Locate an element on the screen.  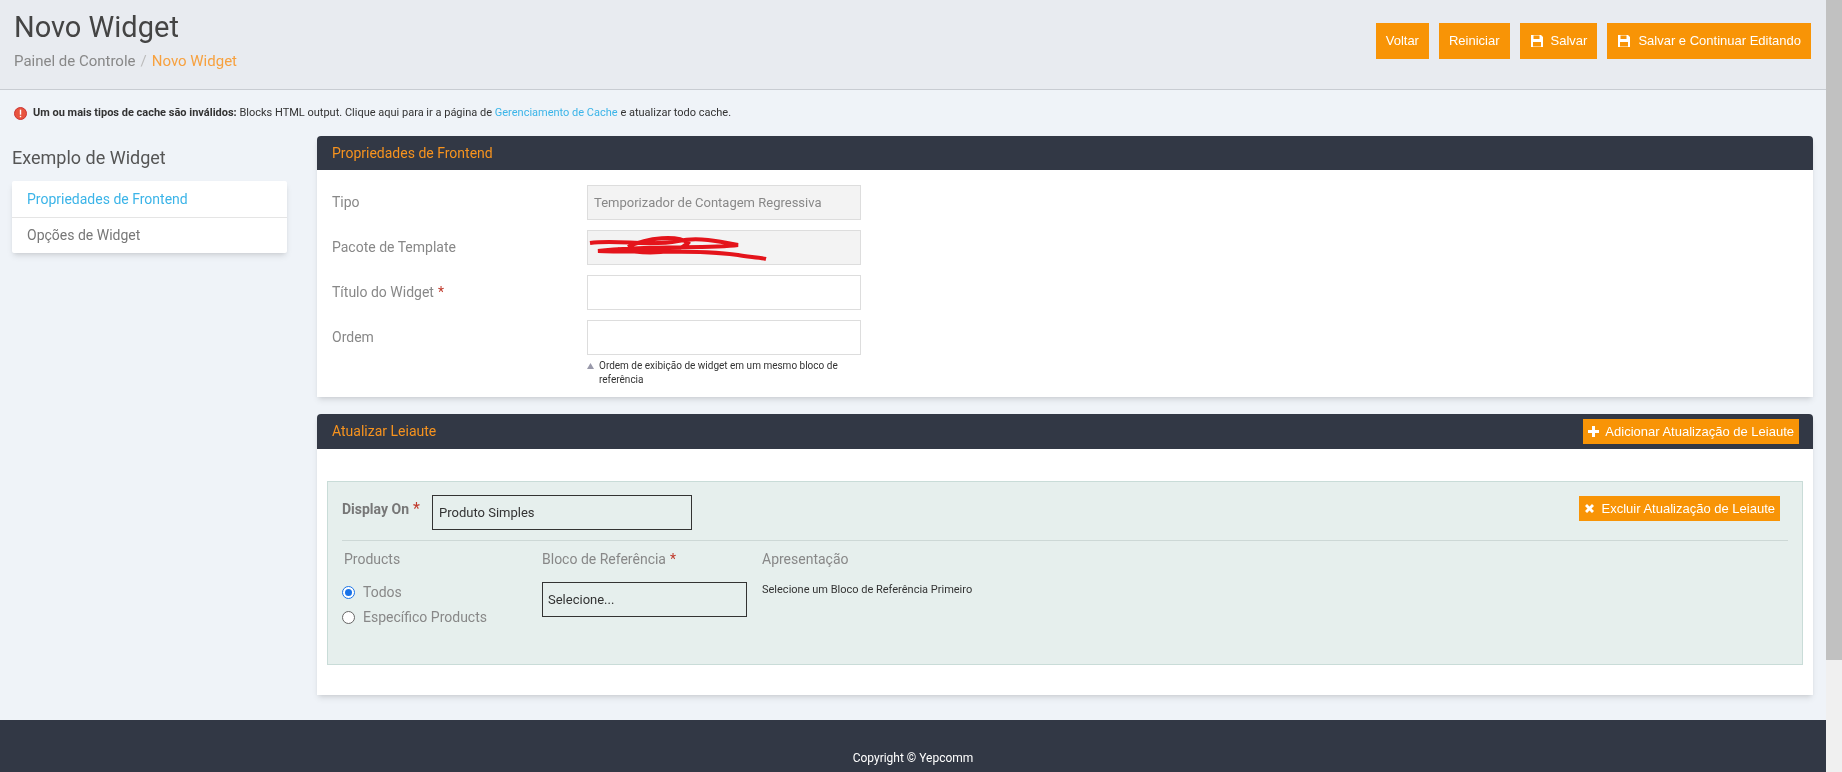
presentation-text: Selecione um Bloco de Referência Primeiro is located at coordinates (867, 590).